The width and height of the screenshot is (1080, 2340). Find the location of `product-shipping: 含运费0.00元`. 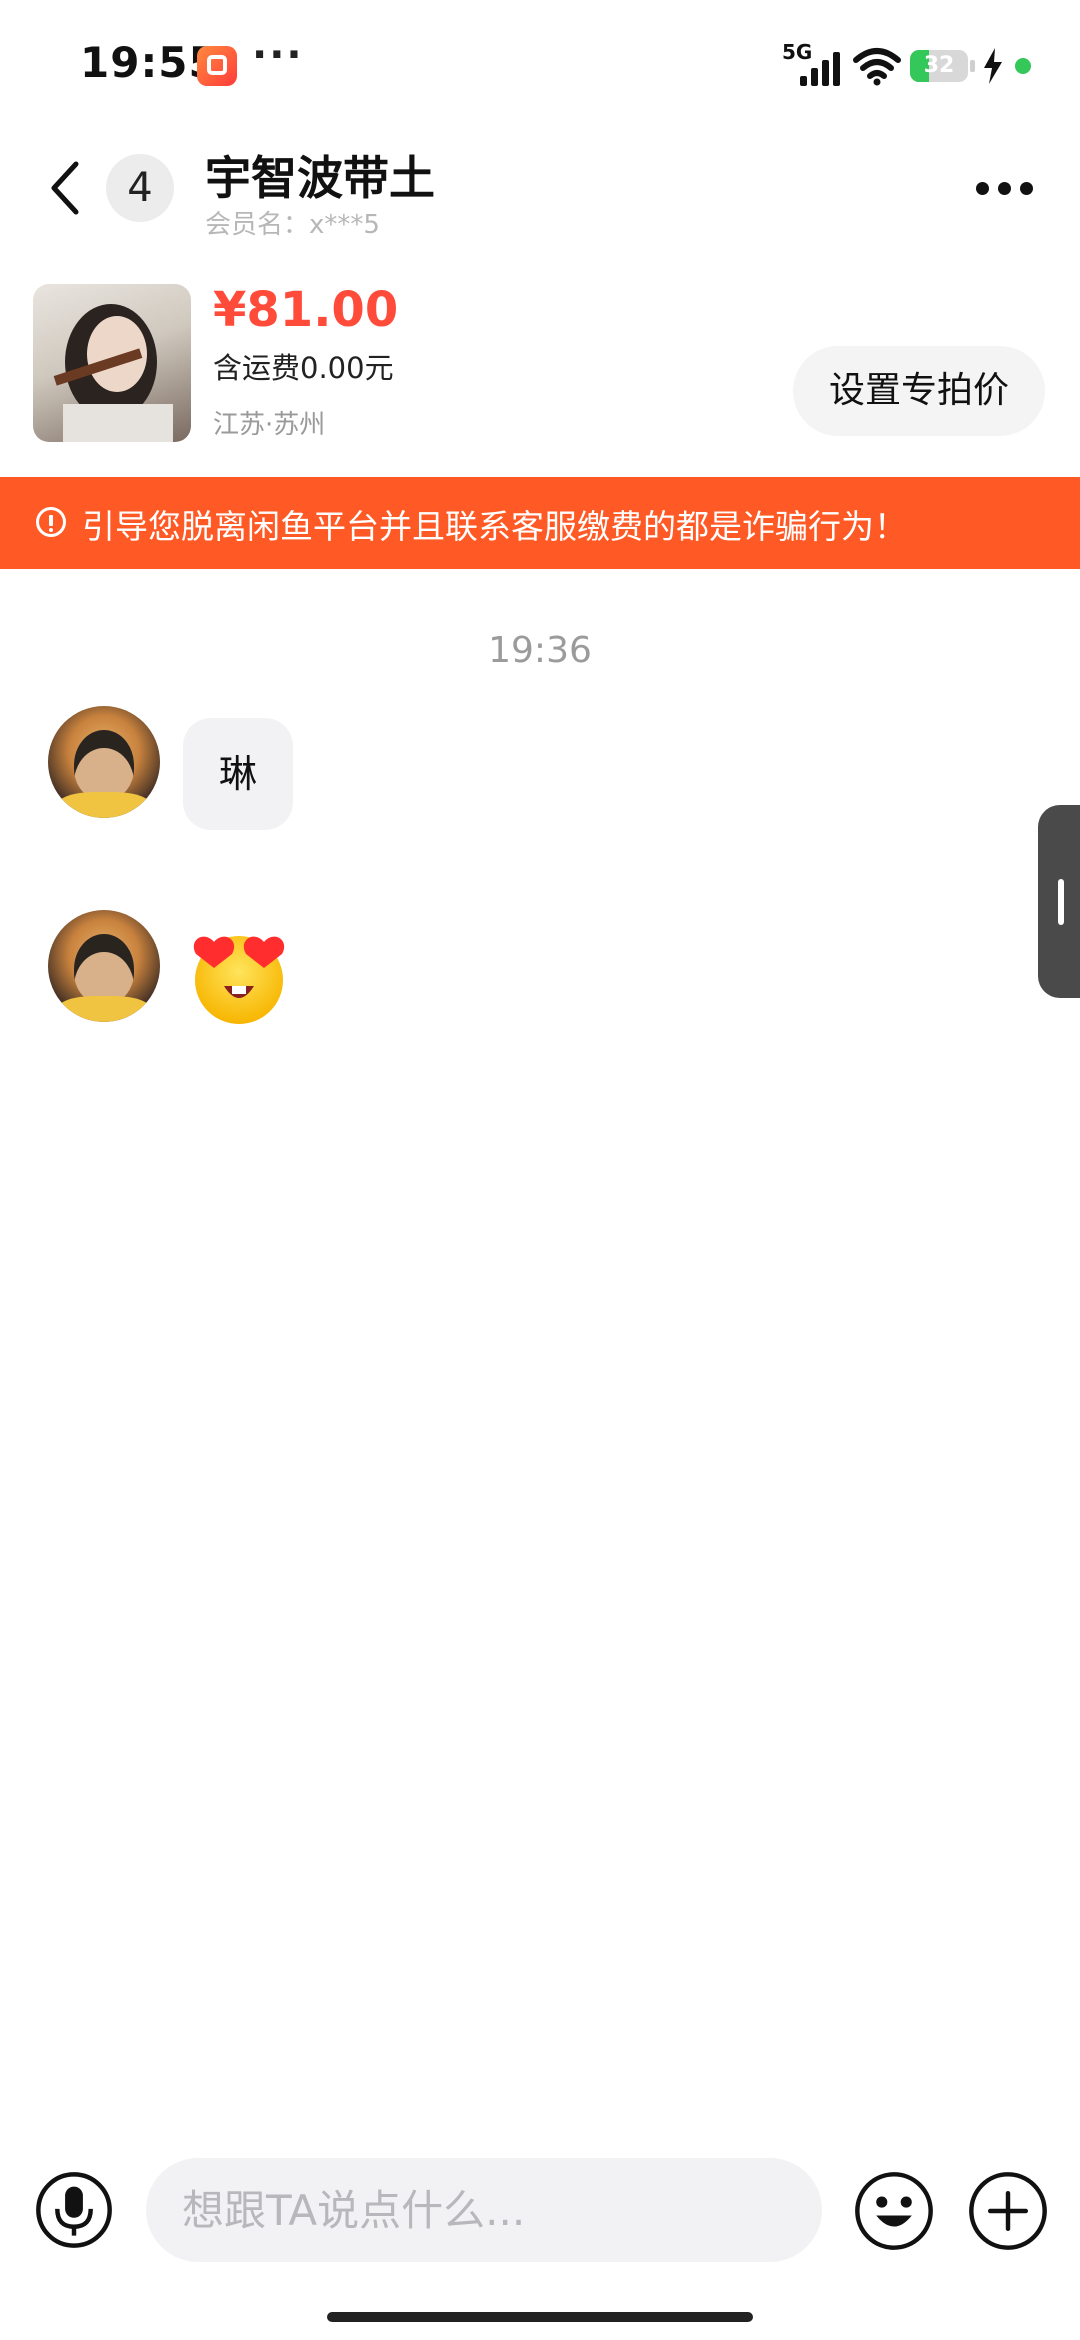

product-shipping: 含运费0.00元 is located at coordinates (303, 368).